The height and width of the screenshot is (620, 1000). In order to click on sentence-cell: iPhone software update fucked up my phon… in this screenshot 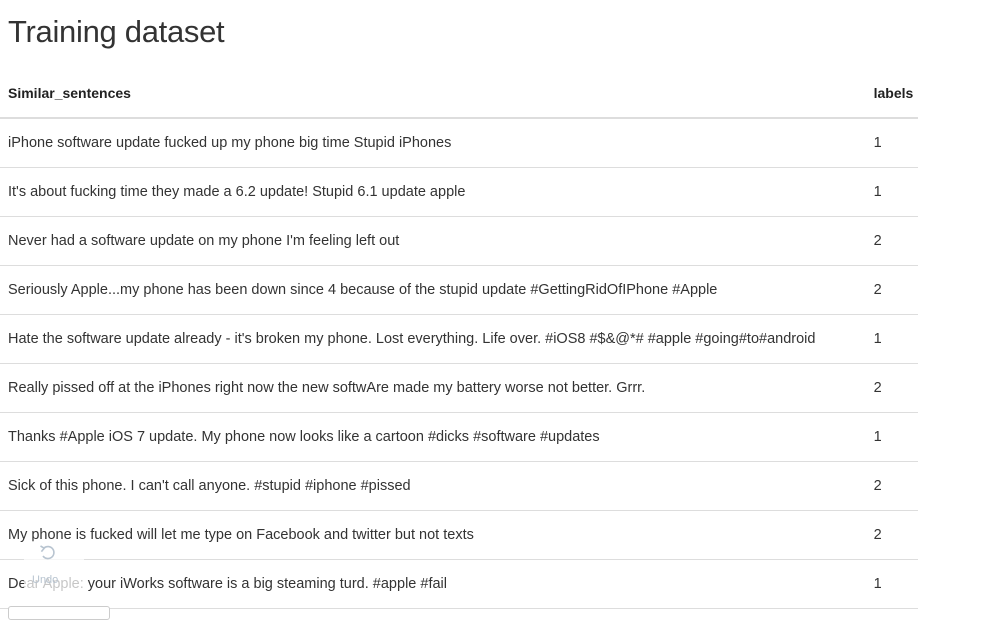, I will do `click(437, 143)`.